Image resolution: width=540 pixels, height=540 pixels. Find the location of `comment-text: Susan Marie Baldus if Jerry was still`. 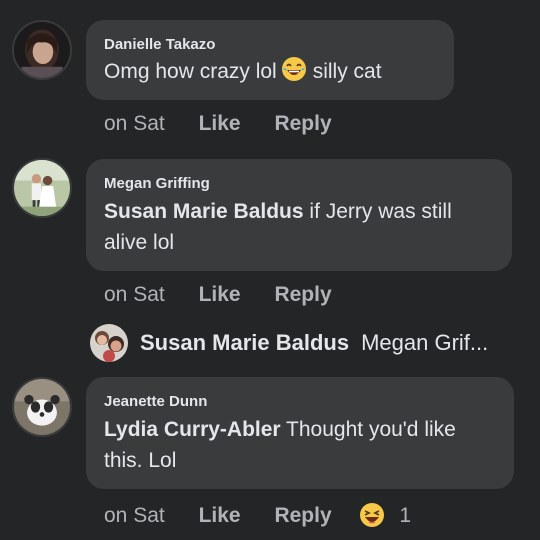

comment-text: Susan Marie Baldus if Jerry was still is located at coordinates (278, 212).